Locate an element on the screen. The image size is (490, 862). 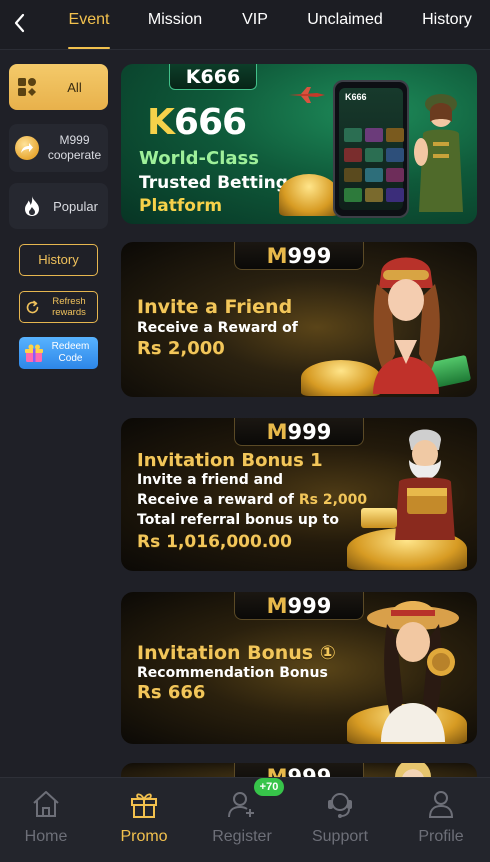
invitation-bonus-title: Invitation Bonus ① is located at coordinates (236, 653).